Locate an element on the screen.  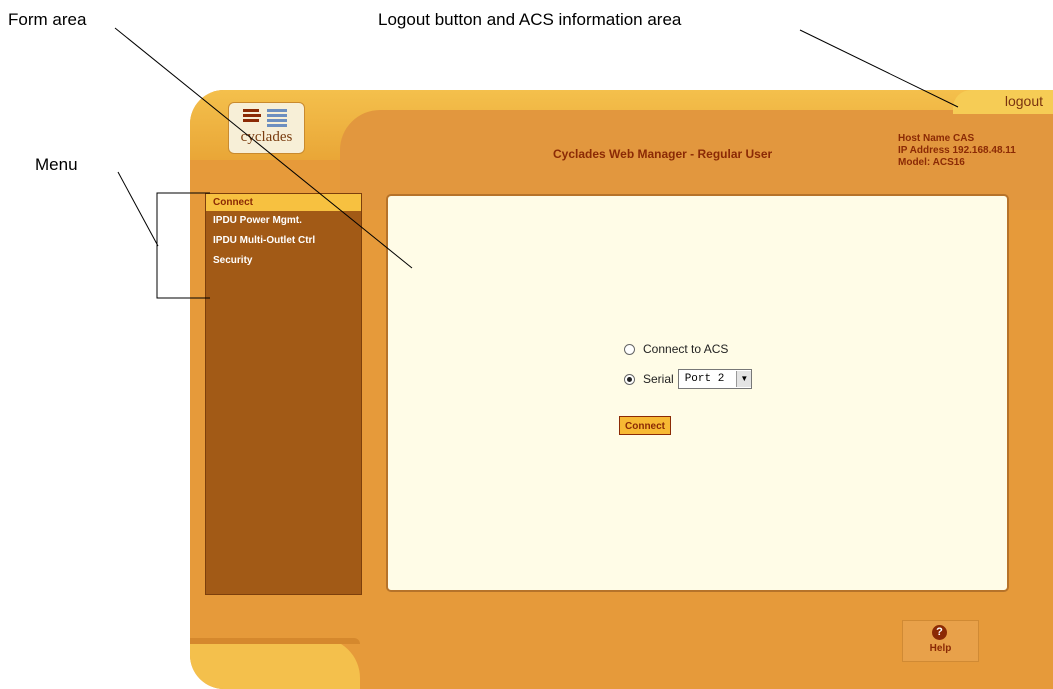
host-name: Host Name CAS is located at coordinates (936, 138).